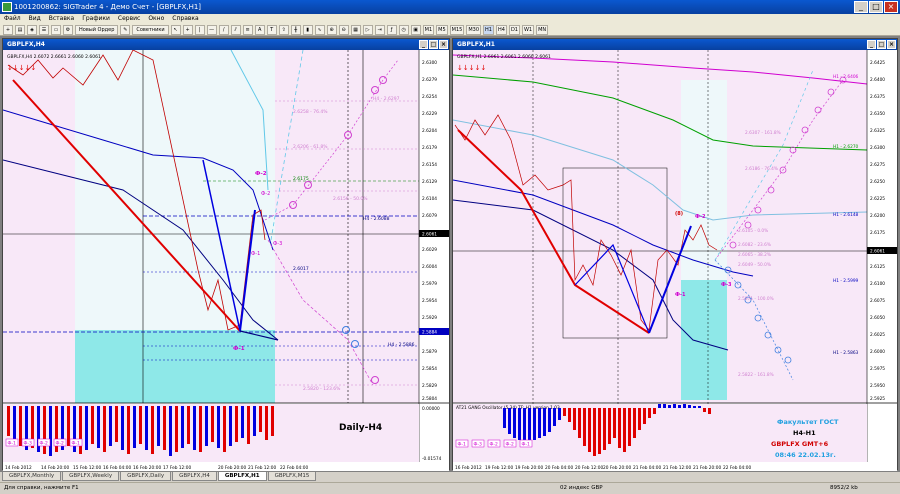 This screenshot has width=900, height=494. What do you see at coordinates (355, 29) in the screenshot?
I see `tile-icon: ▦` at bounding box center [355, 29].